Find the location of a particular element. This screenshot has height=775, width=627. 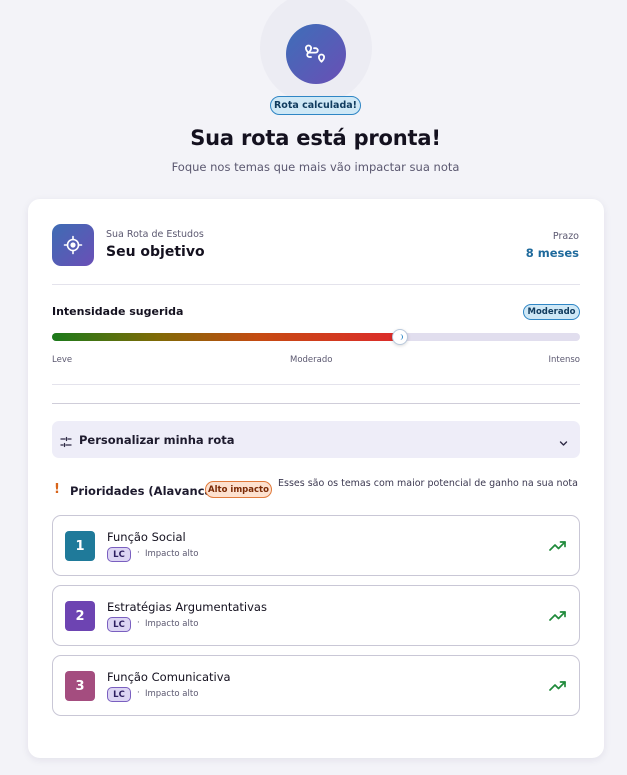

priorities-title: Prioridades (Alavancas) is located at coordinates (147, 491).